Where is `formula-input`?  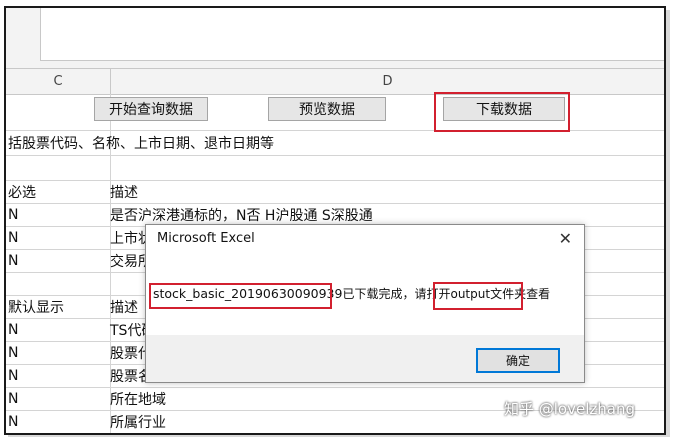 formula-input is located at coordinates (352, 34).